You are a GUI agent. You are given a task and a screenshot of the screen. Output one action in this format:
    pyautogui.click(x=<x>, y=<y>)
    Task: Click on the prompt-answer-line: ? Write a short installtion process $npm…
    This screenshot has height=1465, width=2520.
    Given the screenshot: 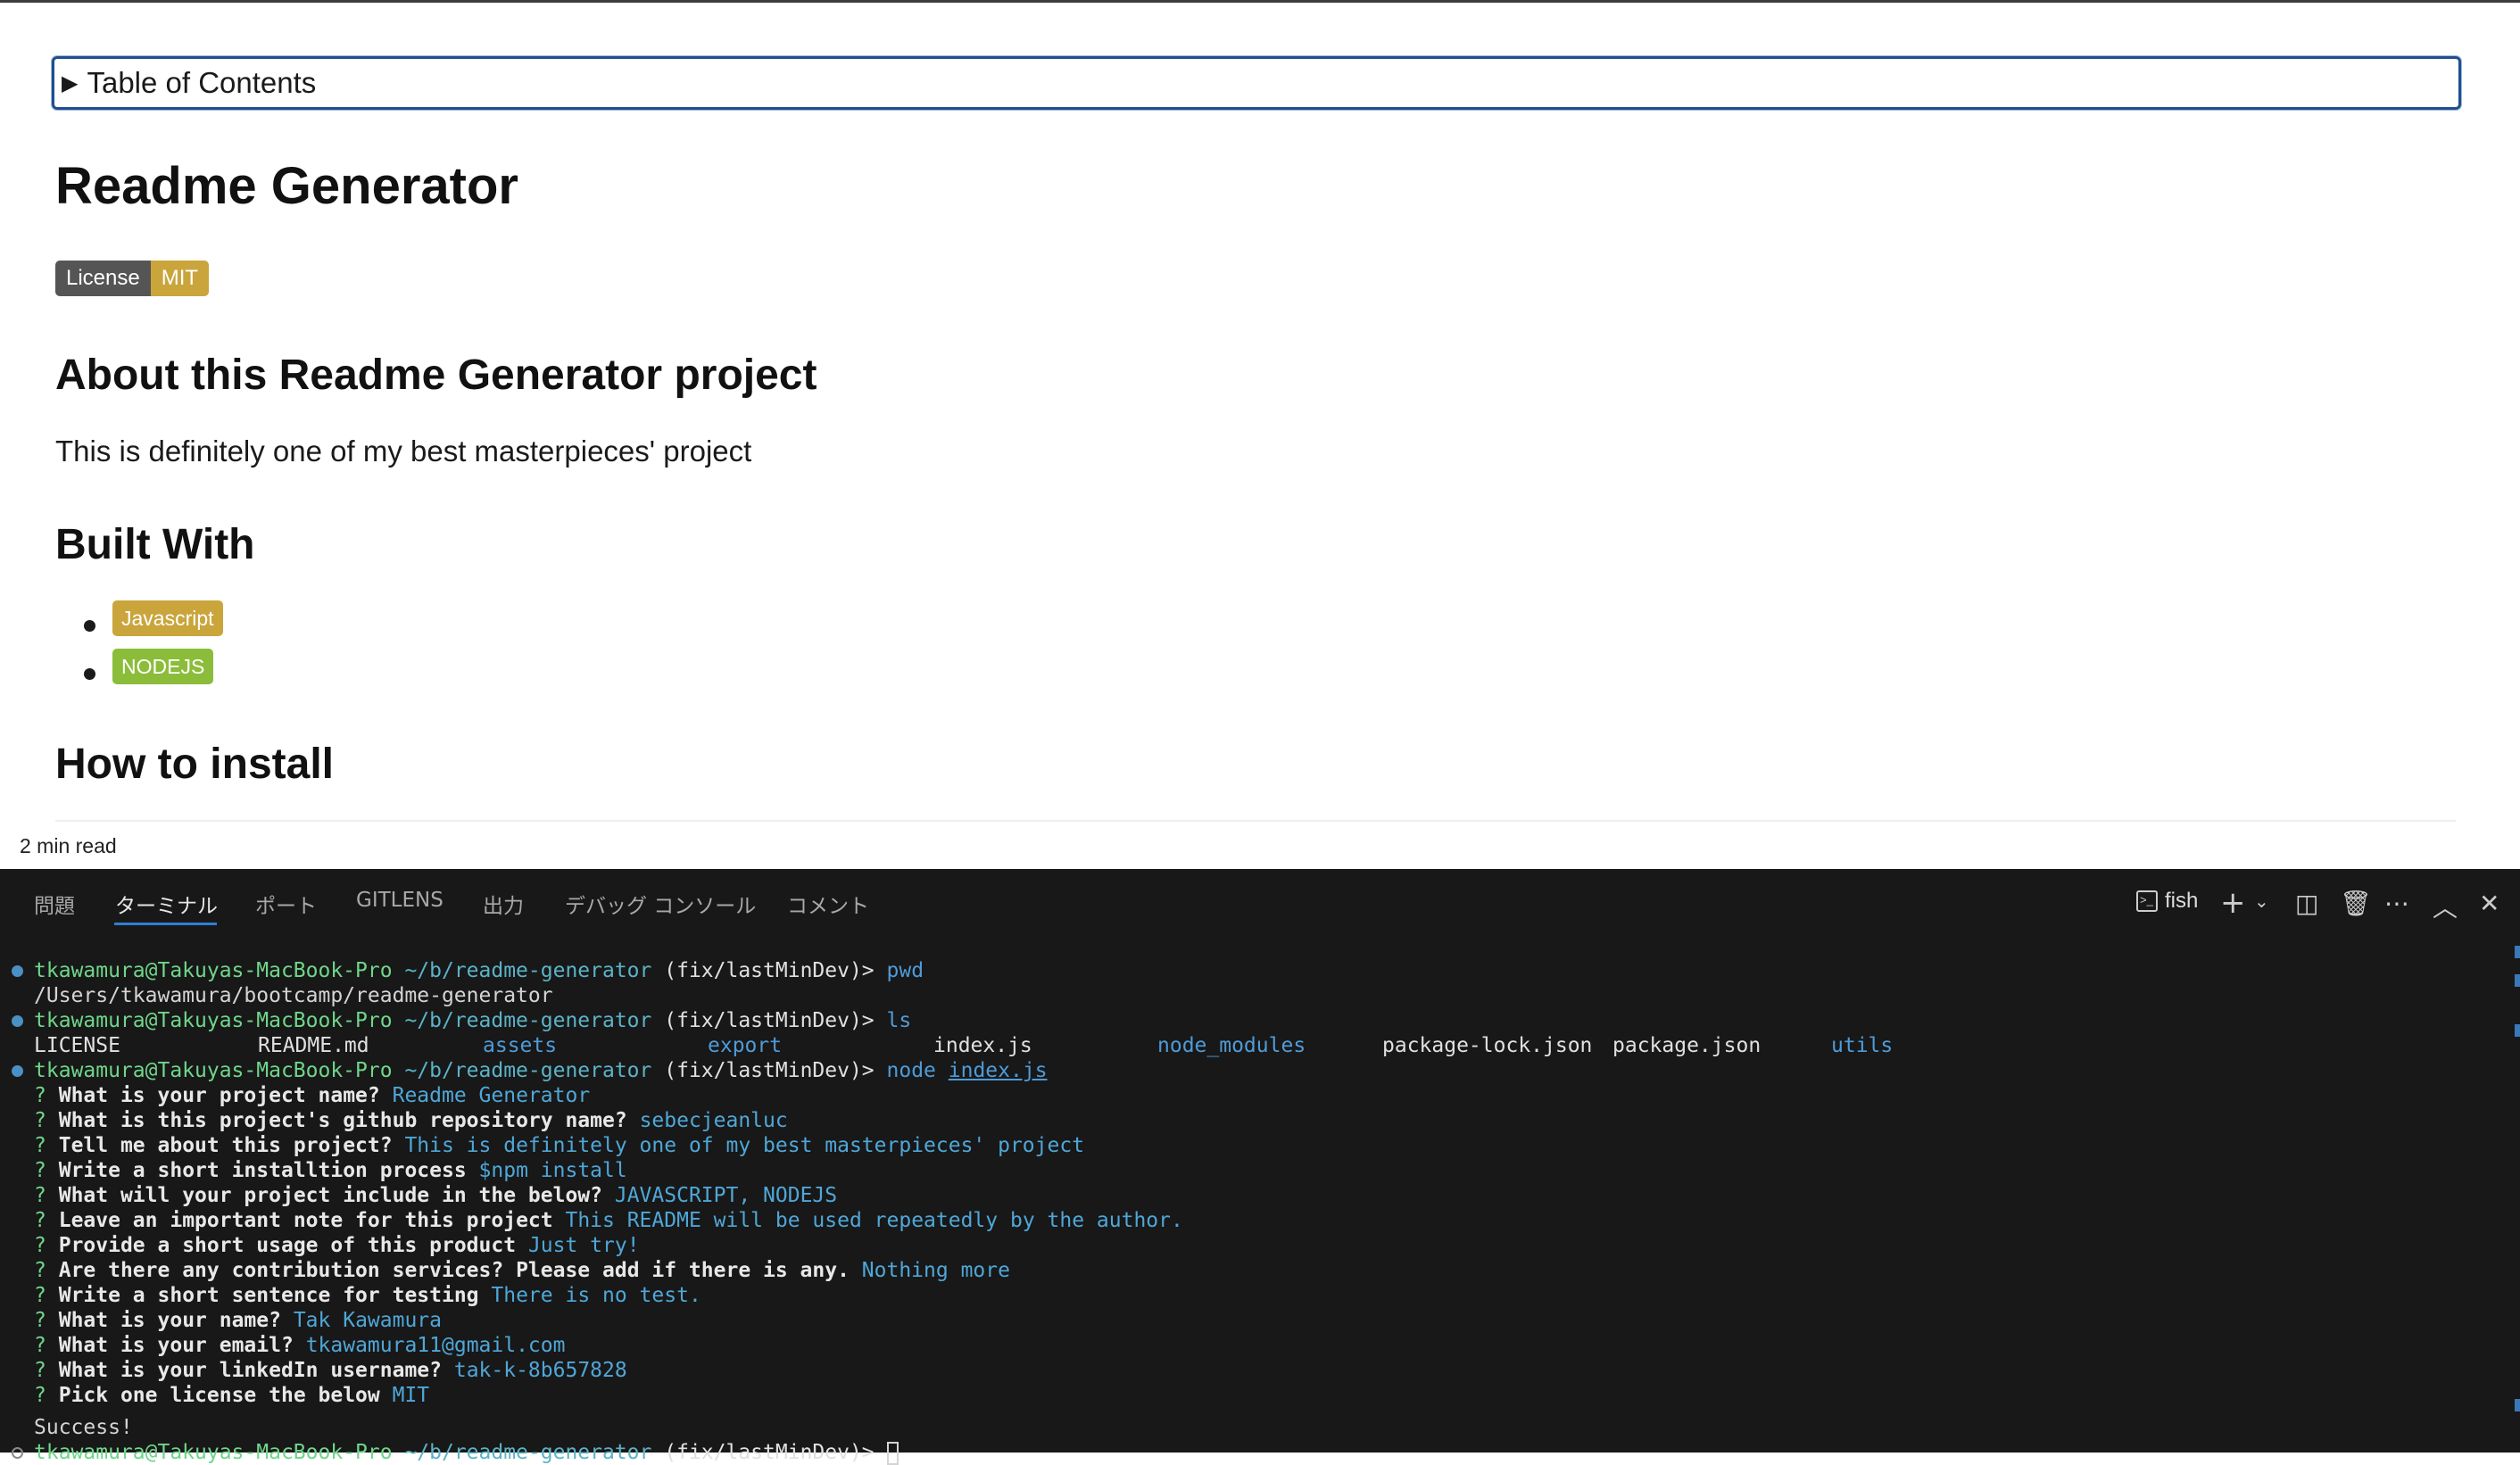 What is the action you would take?
    pyautogui.click(x=330, y=1170)
    